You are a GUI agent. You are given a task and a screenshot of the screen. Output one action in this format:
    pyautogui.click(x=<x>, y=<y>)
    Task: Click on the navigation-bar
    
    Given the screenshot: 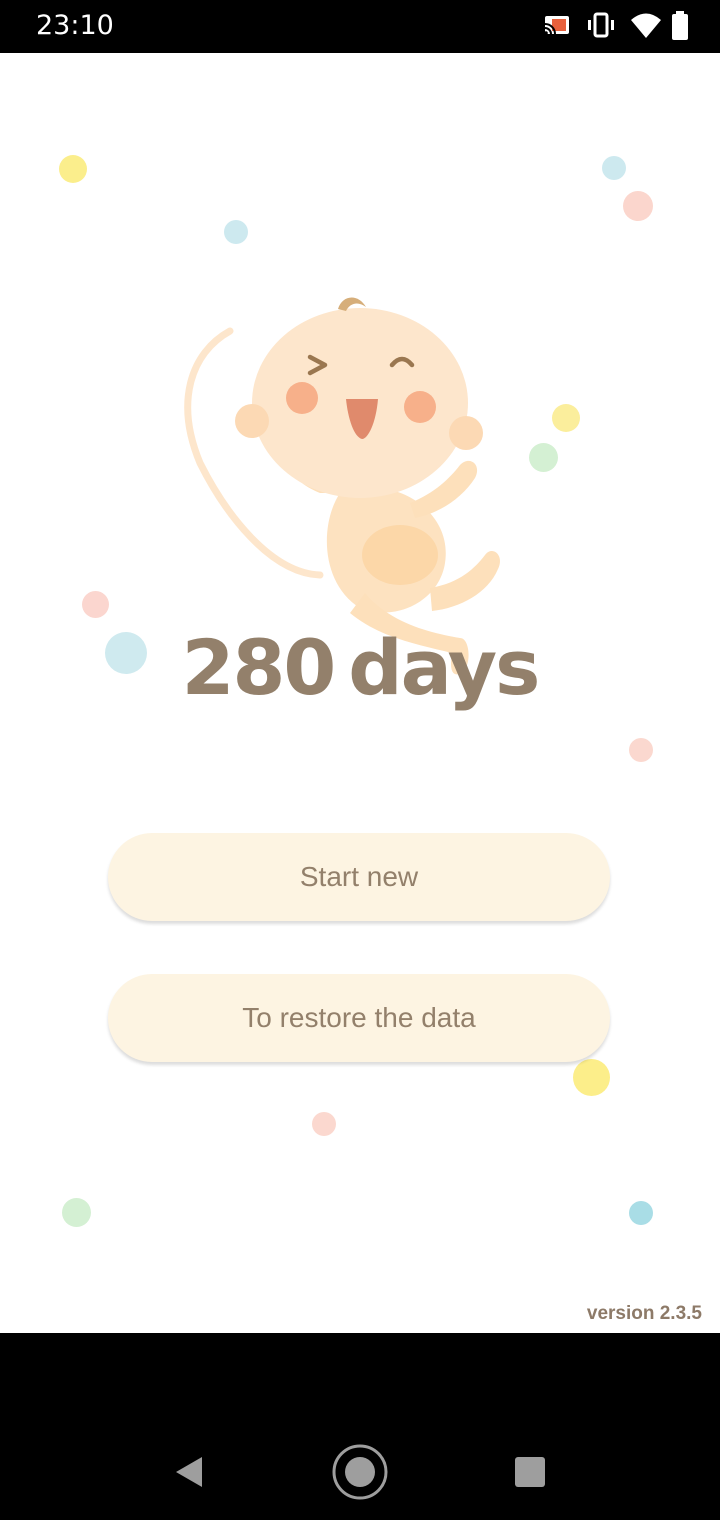 What is the action you would take?
    pyautogui.click(x=360, y=1426)
    